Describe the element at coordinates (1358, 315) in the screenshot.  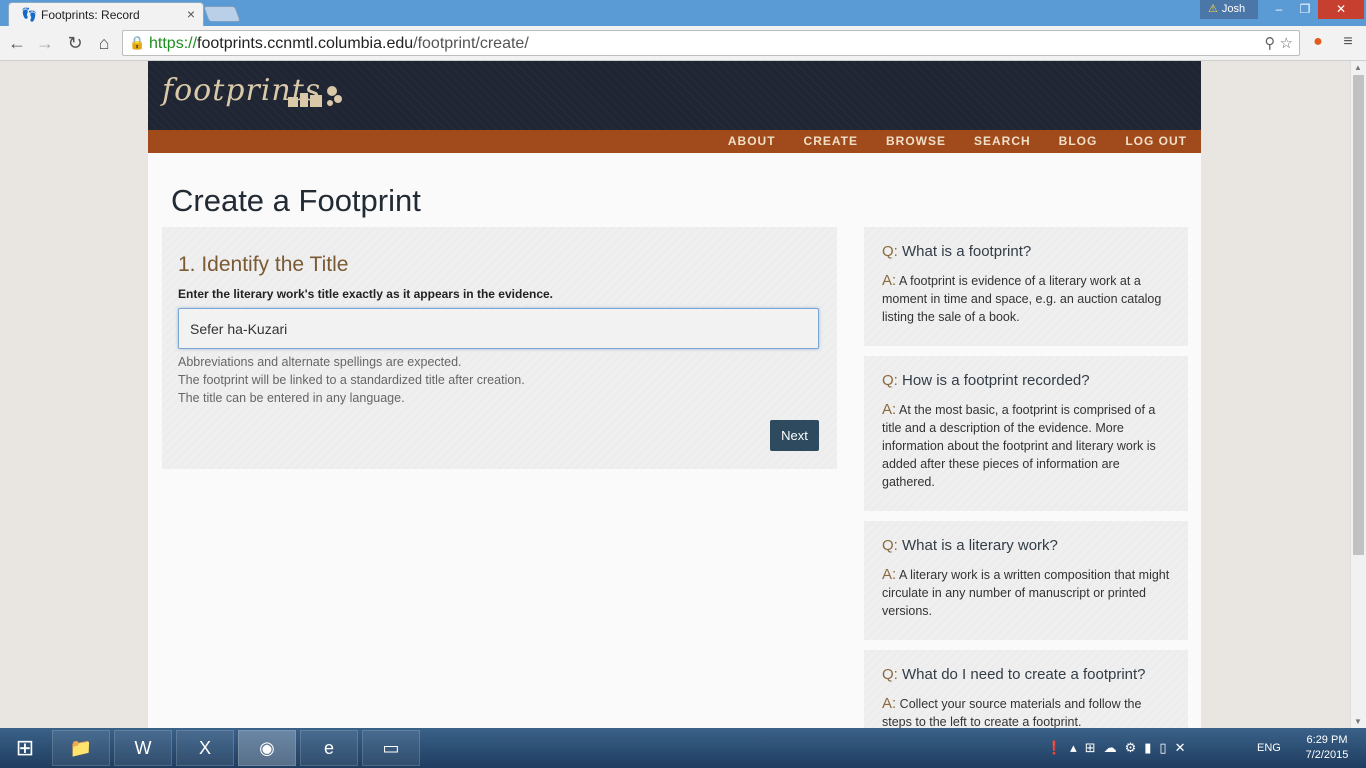
I see `scroll-thumb` at that location.